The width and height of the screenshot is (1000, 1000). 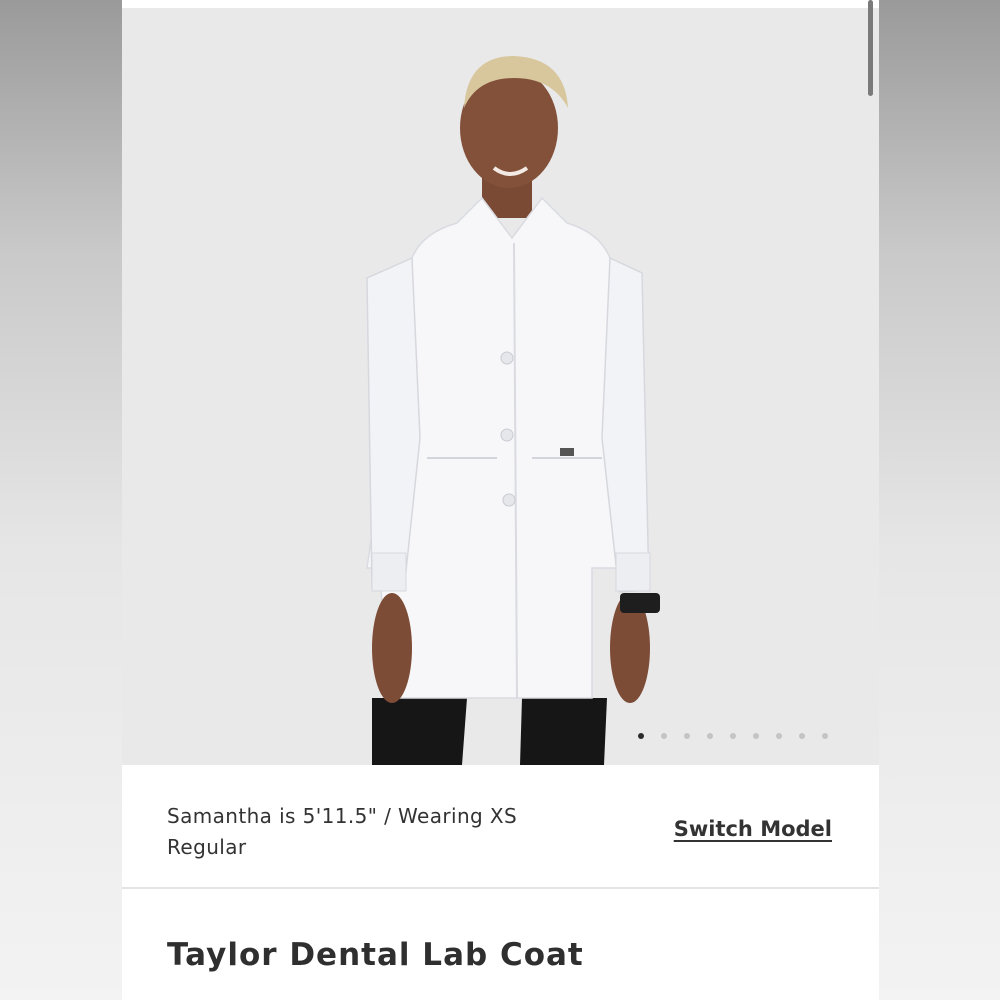 I want to click on divider, so click(x=500, y=888).